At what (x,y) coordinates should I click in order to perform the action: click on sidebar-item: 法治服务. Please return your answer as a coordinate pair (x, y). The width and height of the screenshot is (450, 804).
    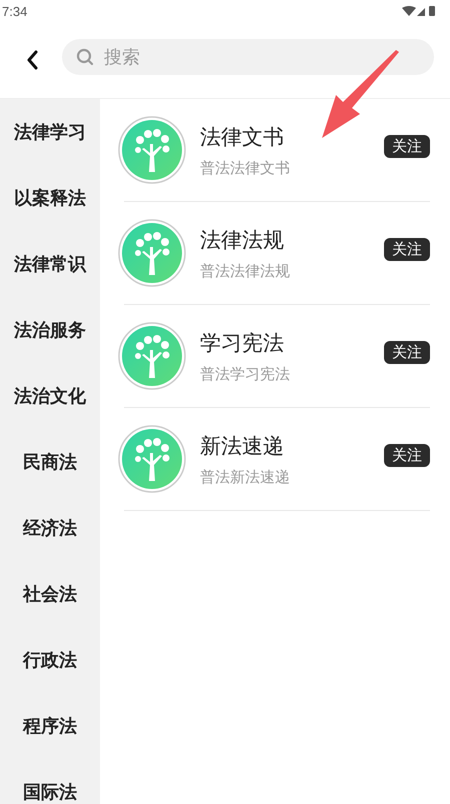
    Looking at the image, I should click on (50, 330).